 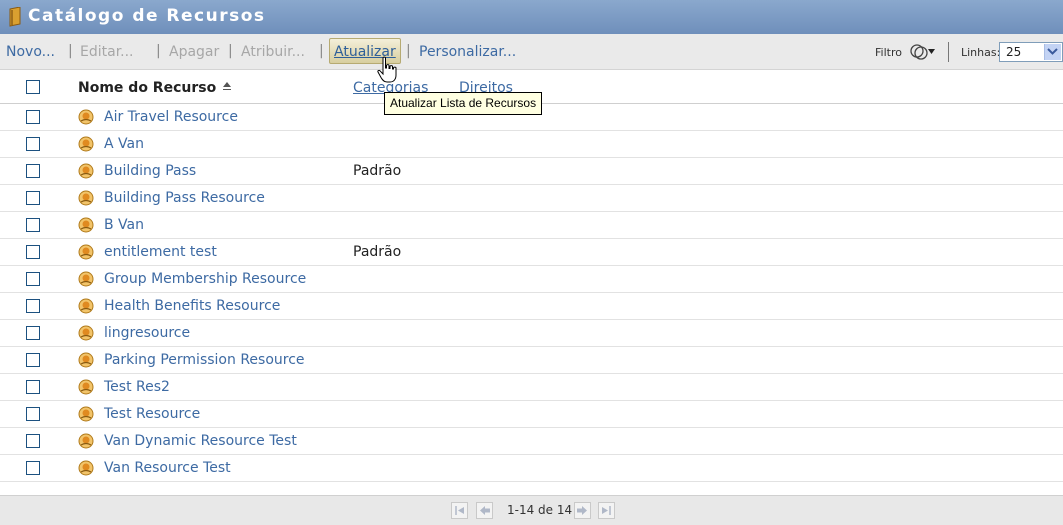 What do you see at coordinates (531, 252) in the screenshot?
I see `table-row: entitlement test Padrão` at bounding box center [531, 252].